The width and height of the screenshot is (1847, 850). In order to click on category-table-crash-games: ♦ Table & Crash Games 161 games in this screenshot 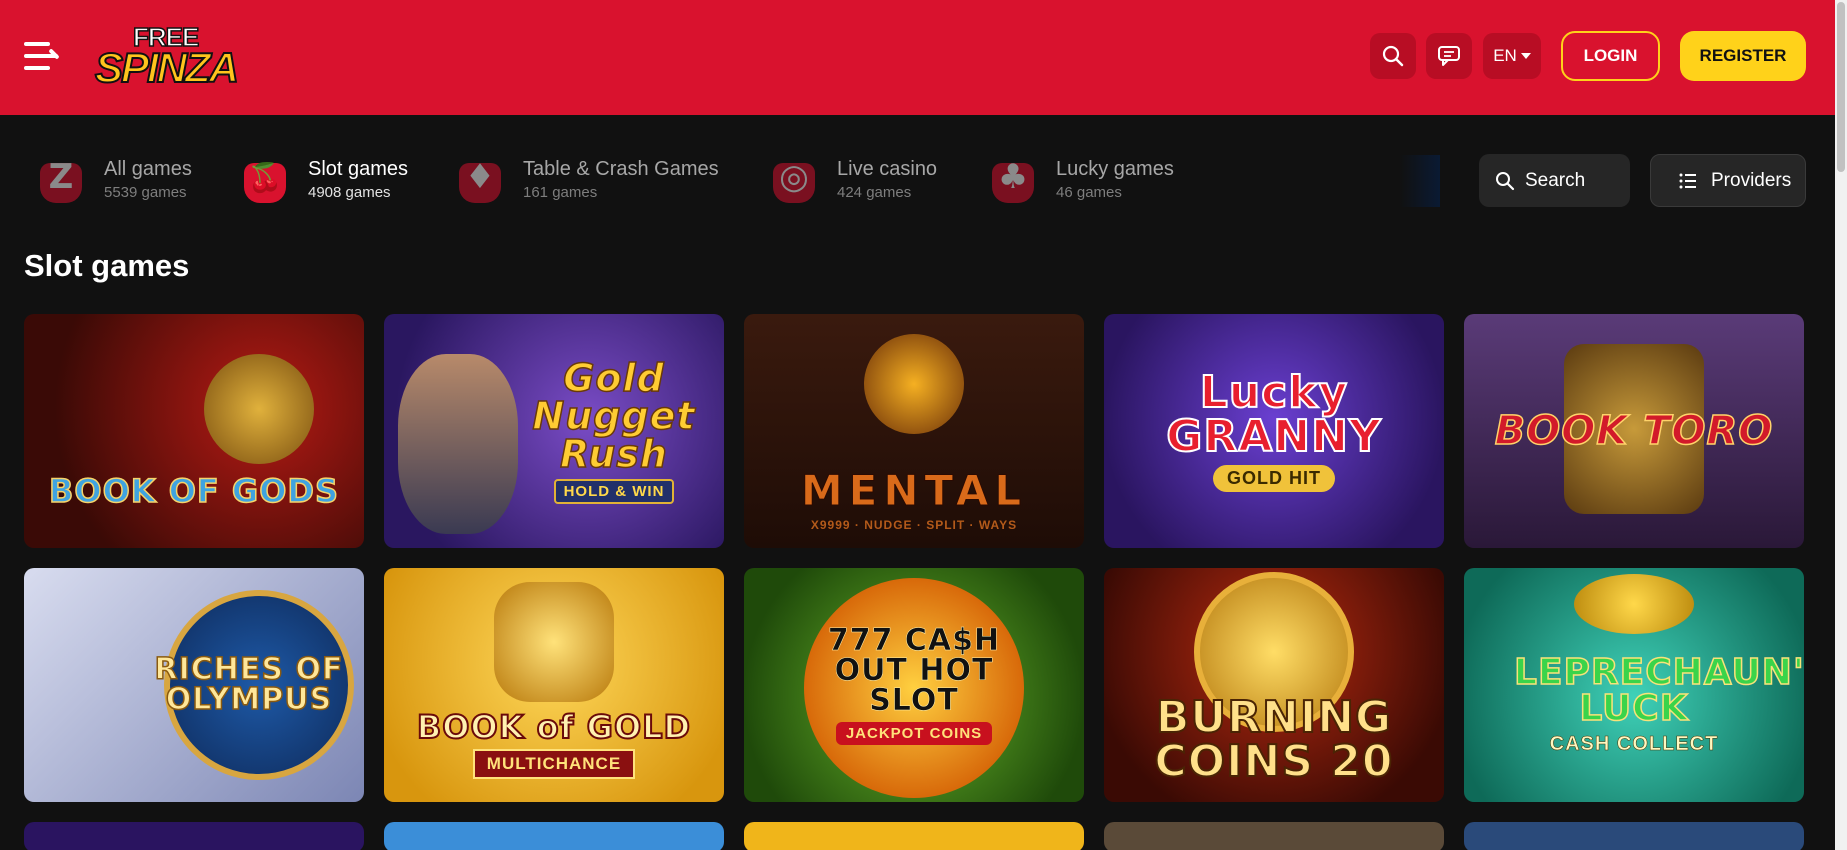, I will do `click(586, 180)`.